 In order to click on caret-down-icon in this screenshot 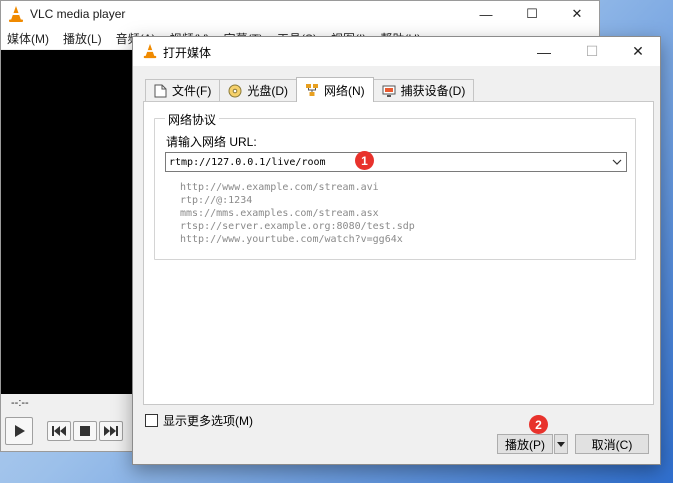, I will do `click(561, 444)`.